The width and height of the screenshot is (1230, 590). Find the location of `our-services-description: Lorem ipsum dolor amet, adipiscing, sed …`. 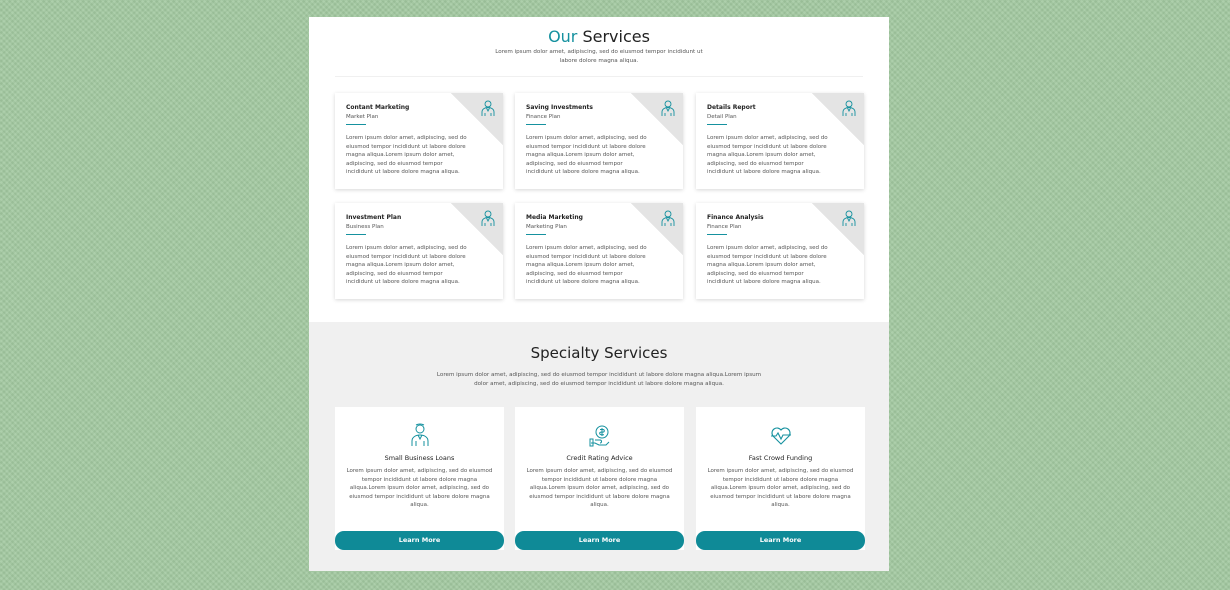

our-services-description: Lorem ipsum dolor amet, adipiscing, sed … is located at coordinates (599, 57).